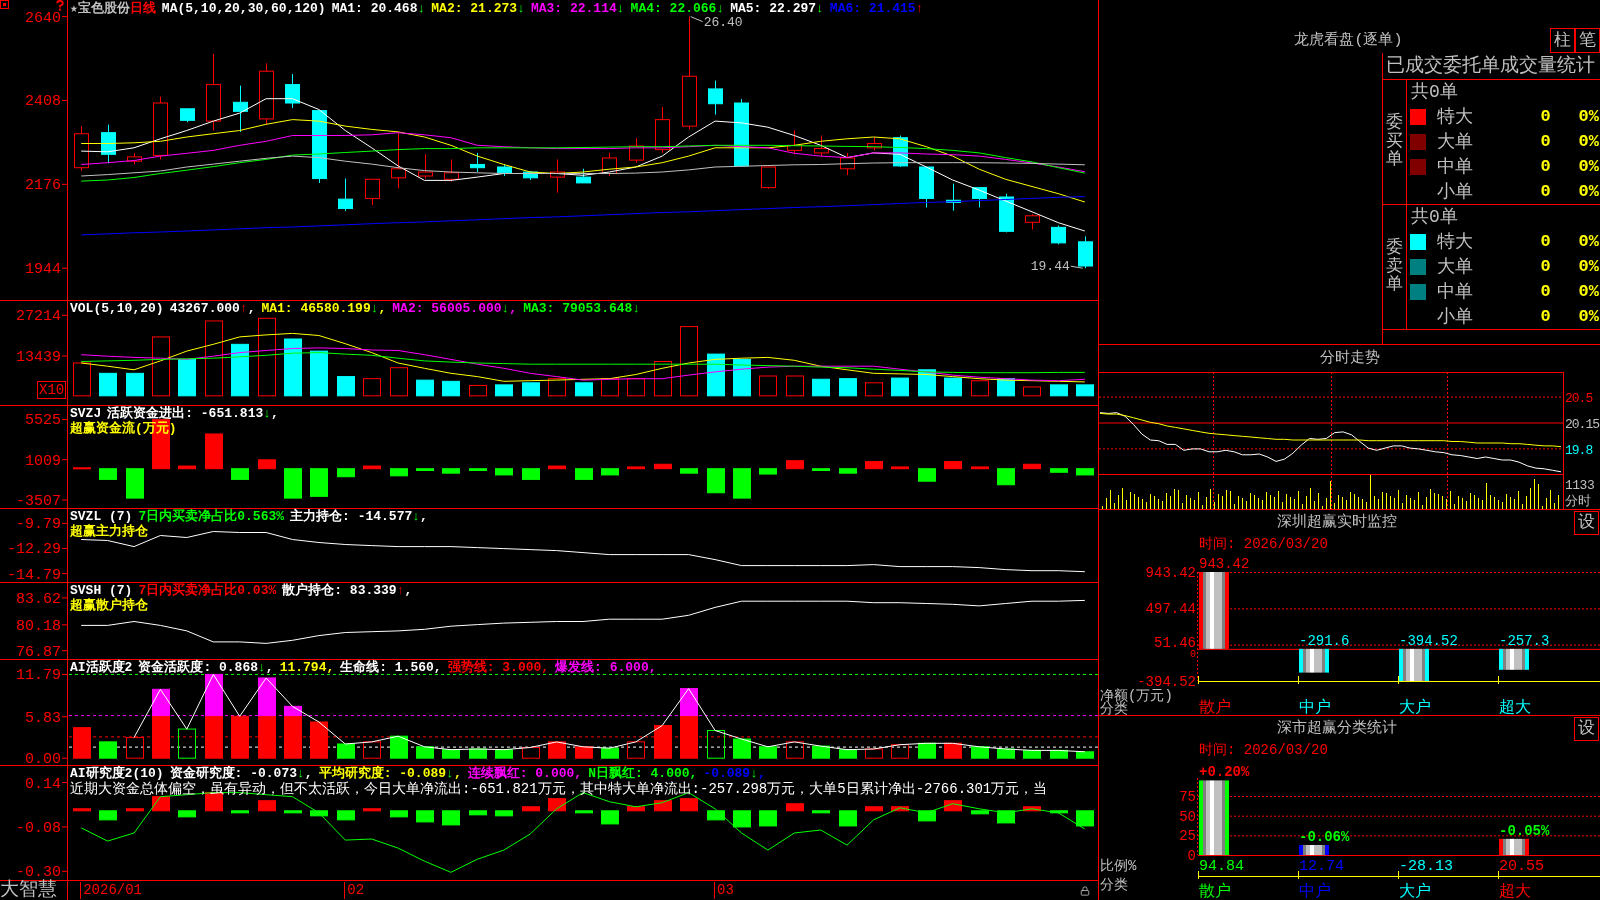  I want to click on axis-label: 50, so click(1187, 816).